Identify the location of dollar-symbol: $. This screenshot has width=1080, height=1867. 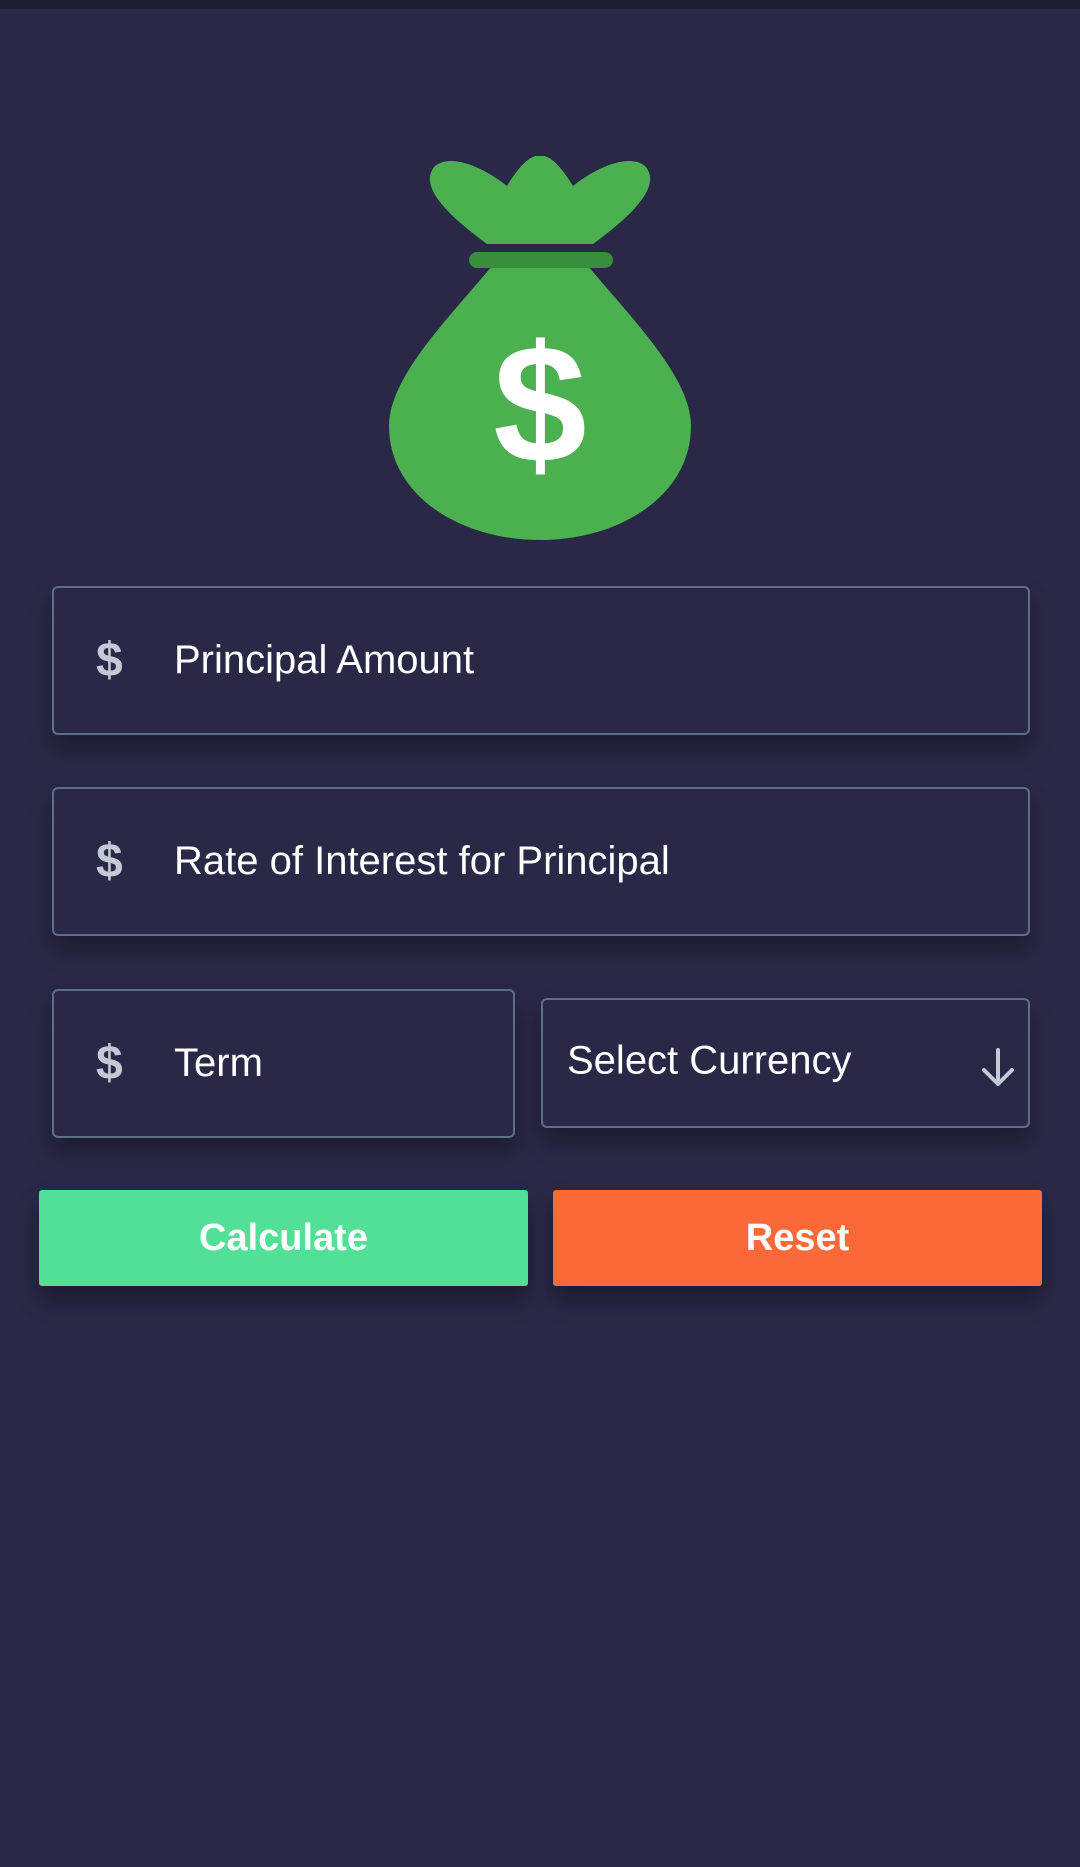
(539, 404).